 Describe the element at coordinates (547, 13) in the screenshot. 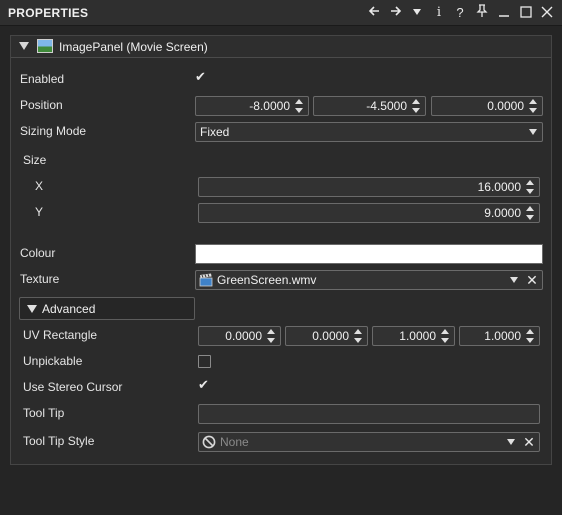

I see `close-icon` at that location.